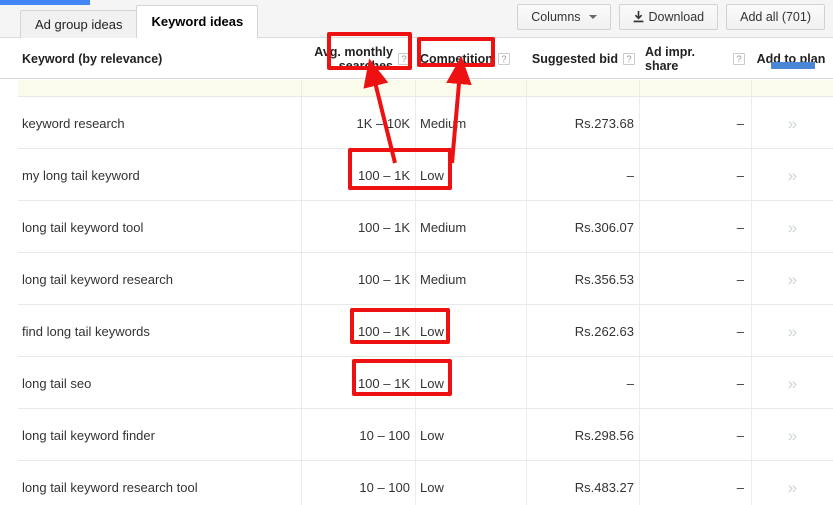 The height and width of the screenshot is (505, 833). What do you see at coordinates (383, 123) in the screenshot?
I see `cell-avg-monthly-searches: 1K – 10K` at bounding box center [383, 123].